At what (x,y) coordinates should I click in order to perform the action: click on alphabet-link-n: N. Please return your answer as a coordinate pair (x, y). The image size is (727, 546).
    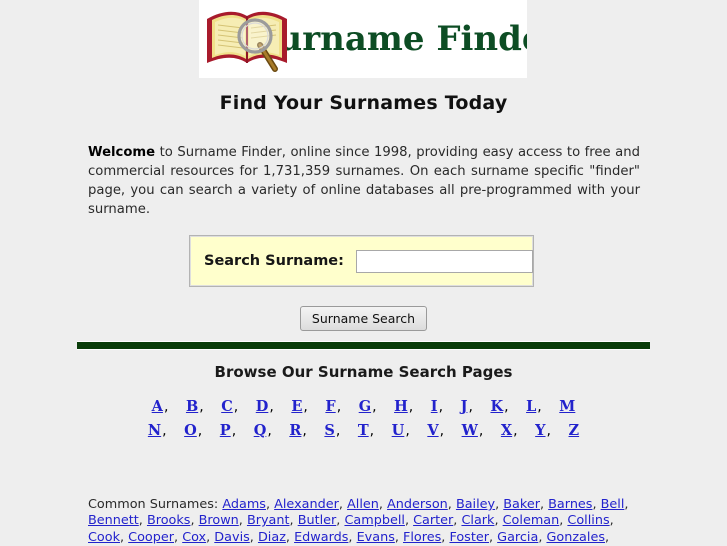
    Looking at the image, I should click on (154, 430).